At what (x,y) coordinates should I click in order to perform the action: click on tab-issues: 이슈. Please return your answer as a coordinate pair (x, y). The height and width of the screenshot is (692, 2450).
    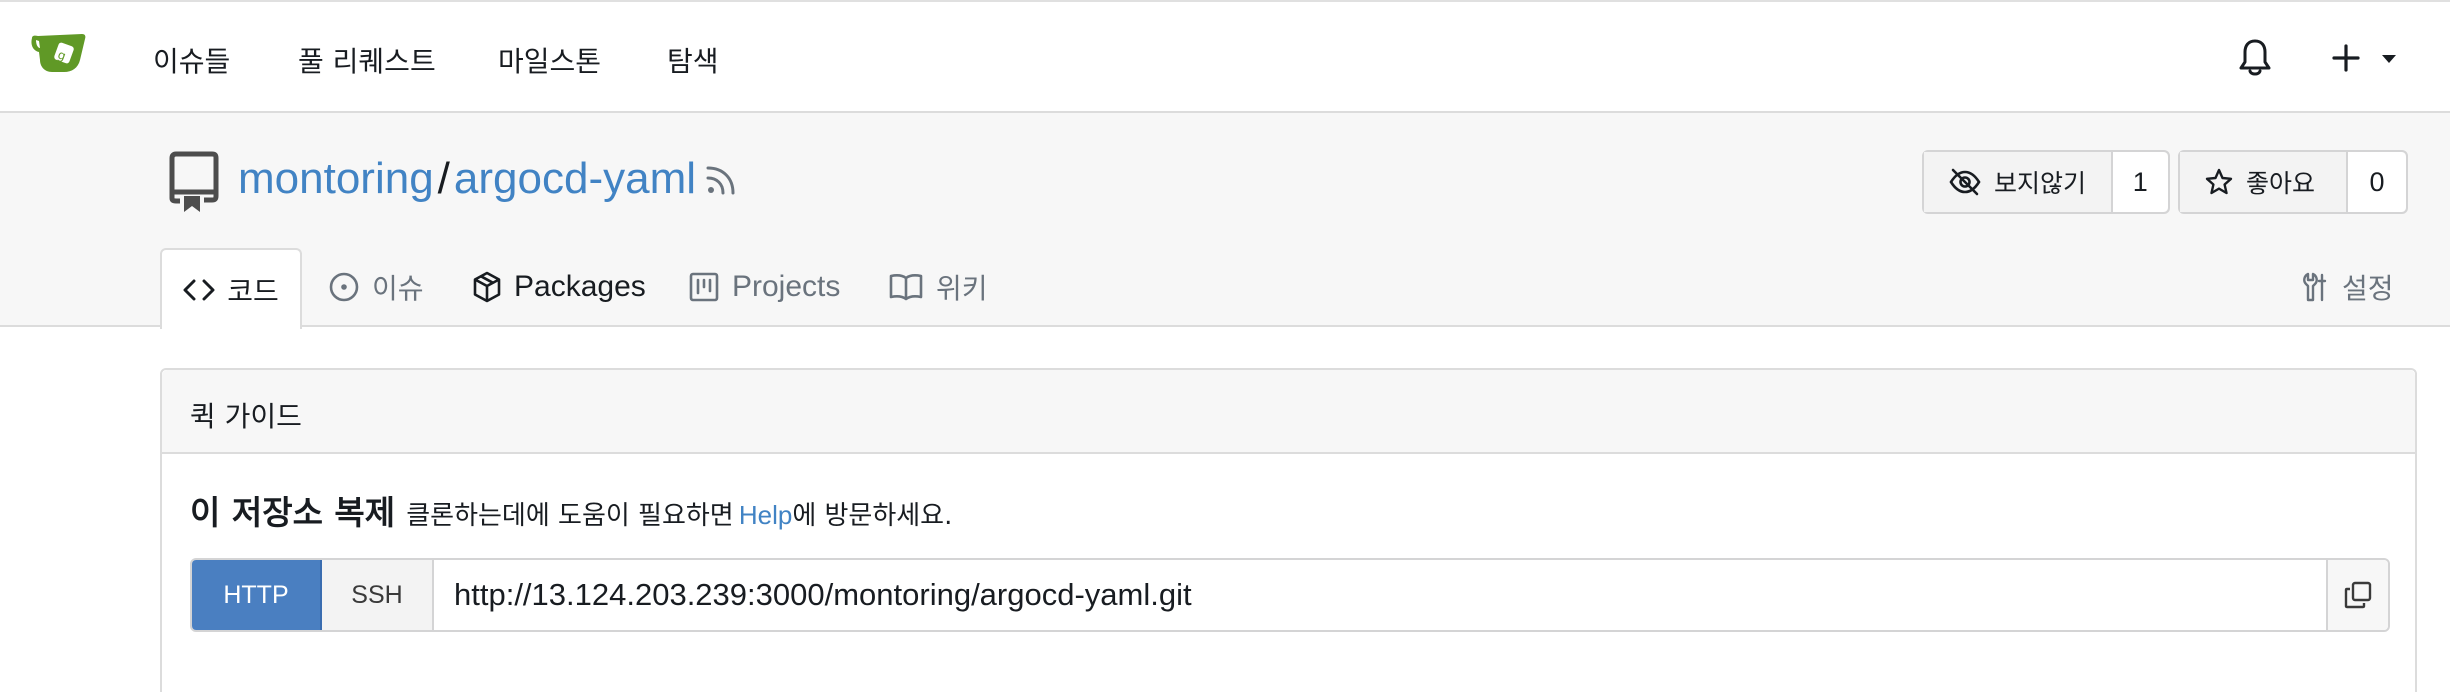
    Looking at the image, I should click on (376, 287).